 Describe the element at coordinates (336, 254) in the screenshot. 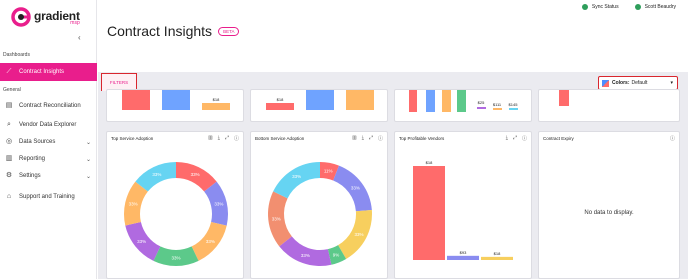

I see `slice-label: 9%` at that location.